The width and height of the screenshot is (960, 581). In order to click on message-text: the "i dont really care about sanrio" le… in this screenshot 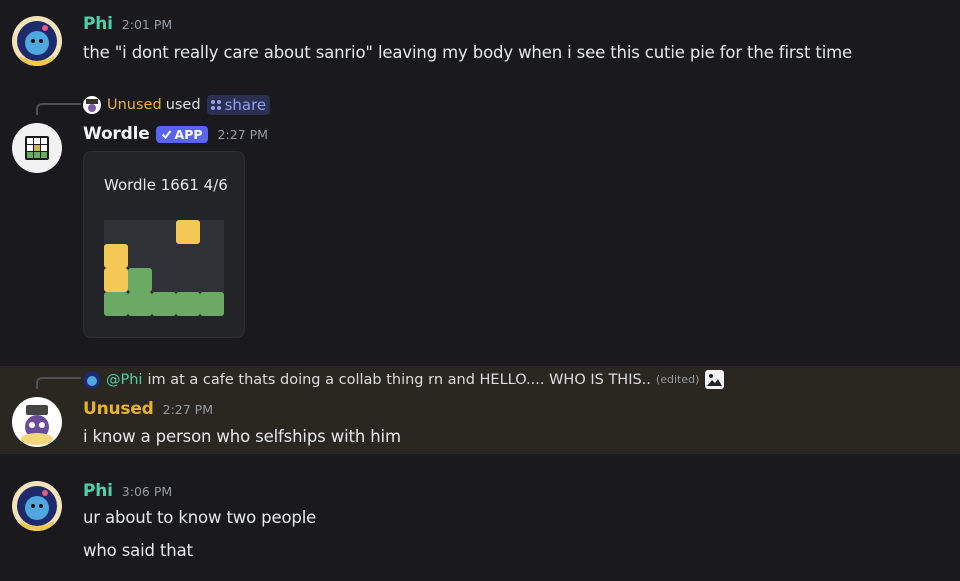, I will do `click(468, 52)`.